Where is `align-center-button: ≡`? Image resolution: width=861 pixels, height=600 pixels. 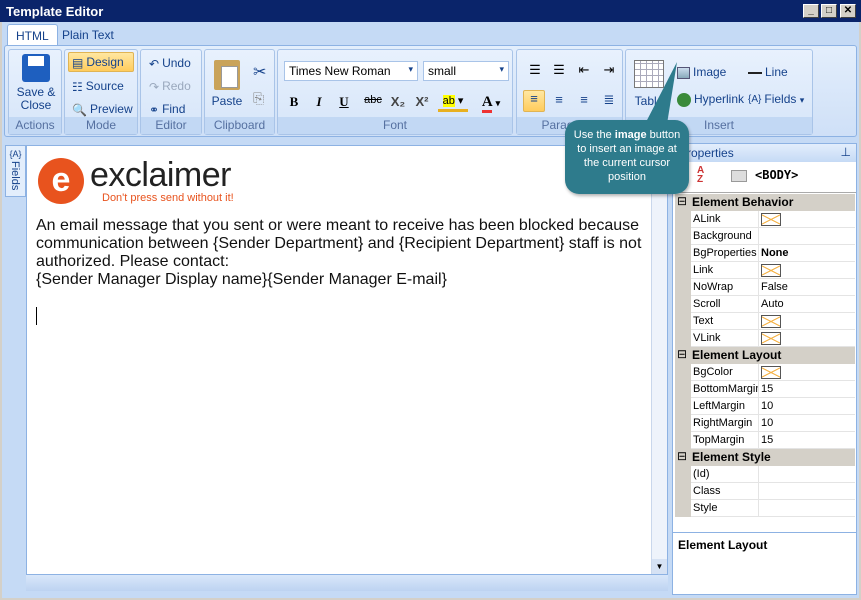
align-center-button: ≡ is located at coordinates (559, 101).